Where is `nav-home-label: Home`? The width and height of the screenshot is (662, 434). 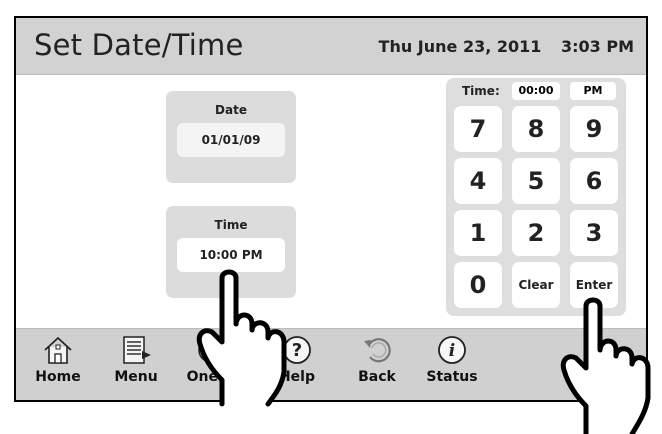
nav-home-label: Home is located at coordinates (58, 377).